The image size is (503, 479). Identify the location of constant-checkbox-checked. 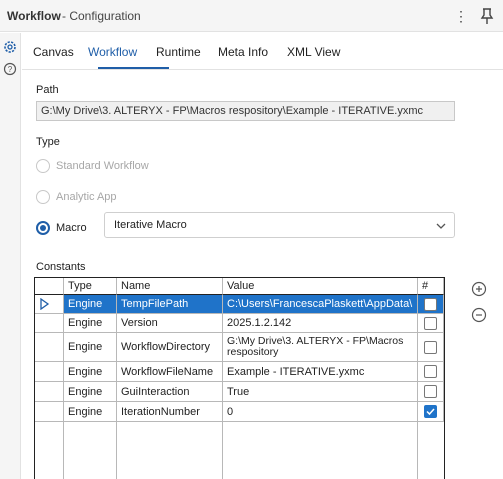
(430, 411).